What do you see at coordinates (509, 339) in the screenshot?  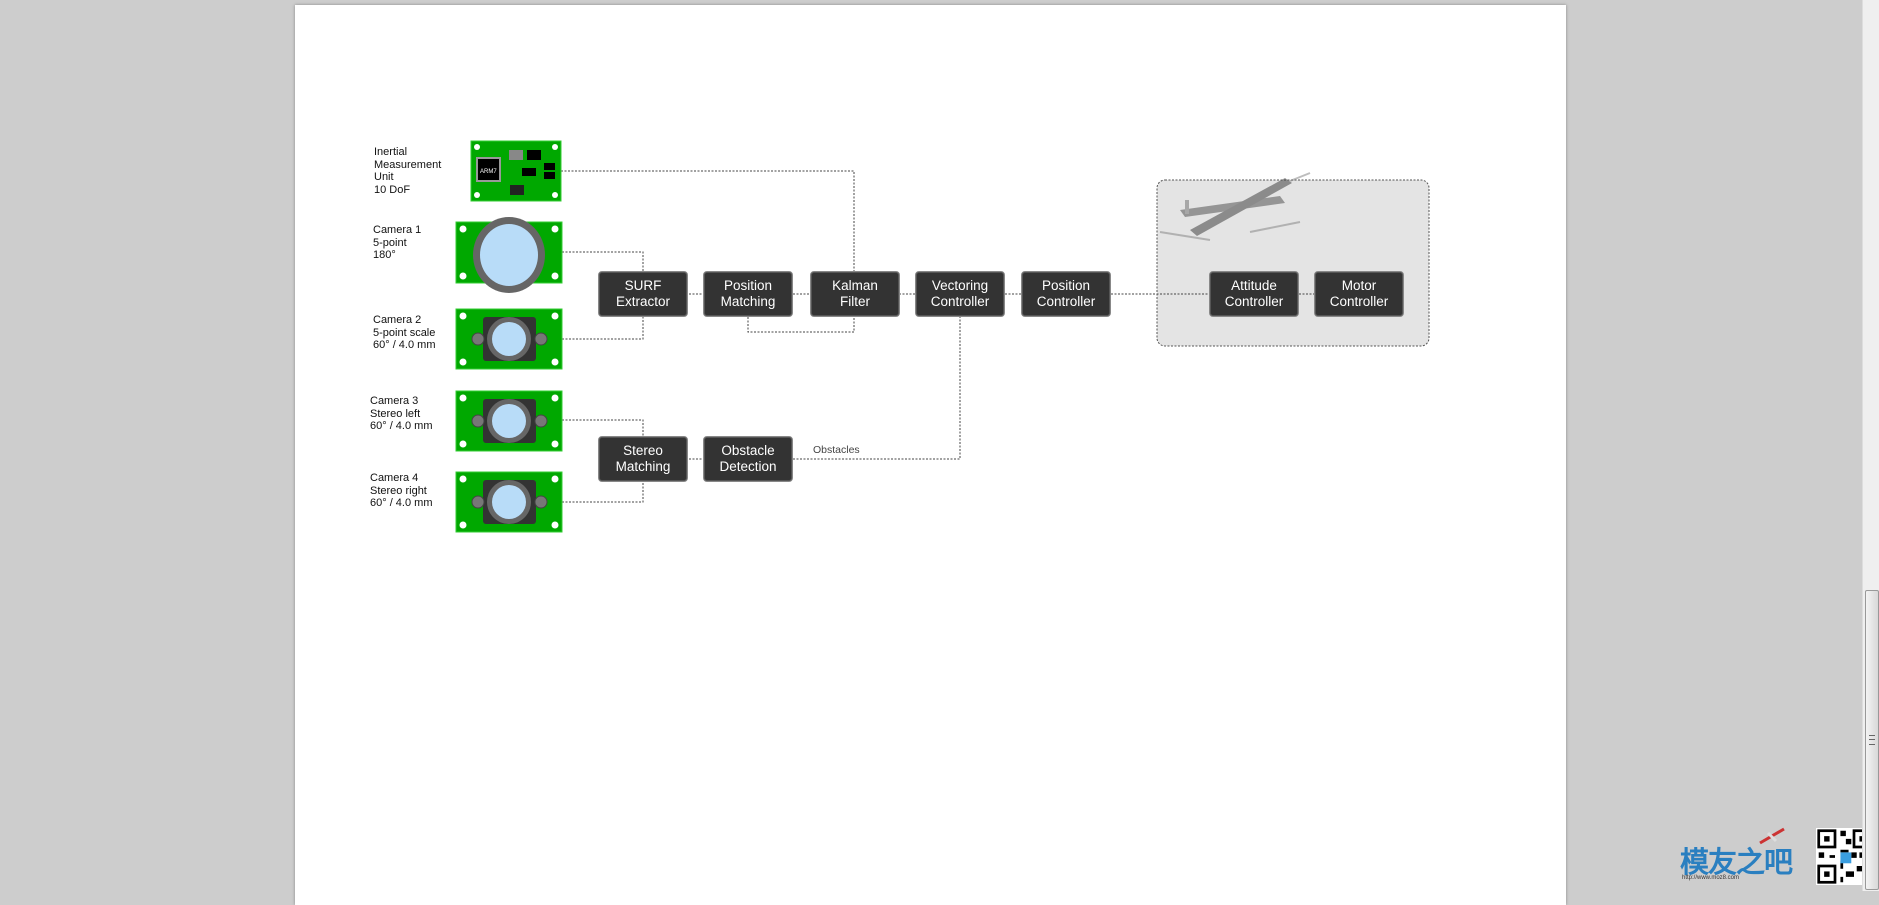 I see `camera-2-board-icon` at bounding box center [509, 339].